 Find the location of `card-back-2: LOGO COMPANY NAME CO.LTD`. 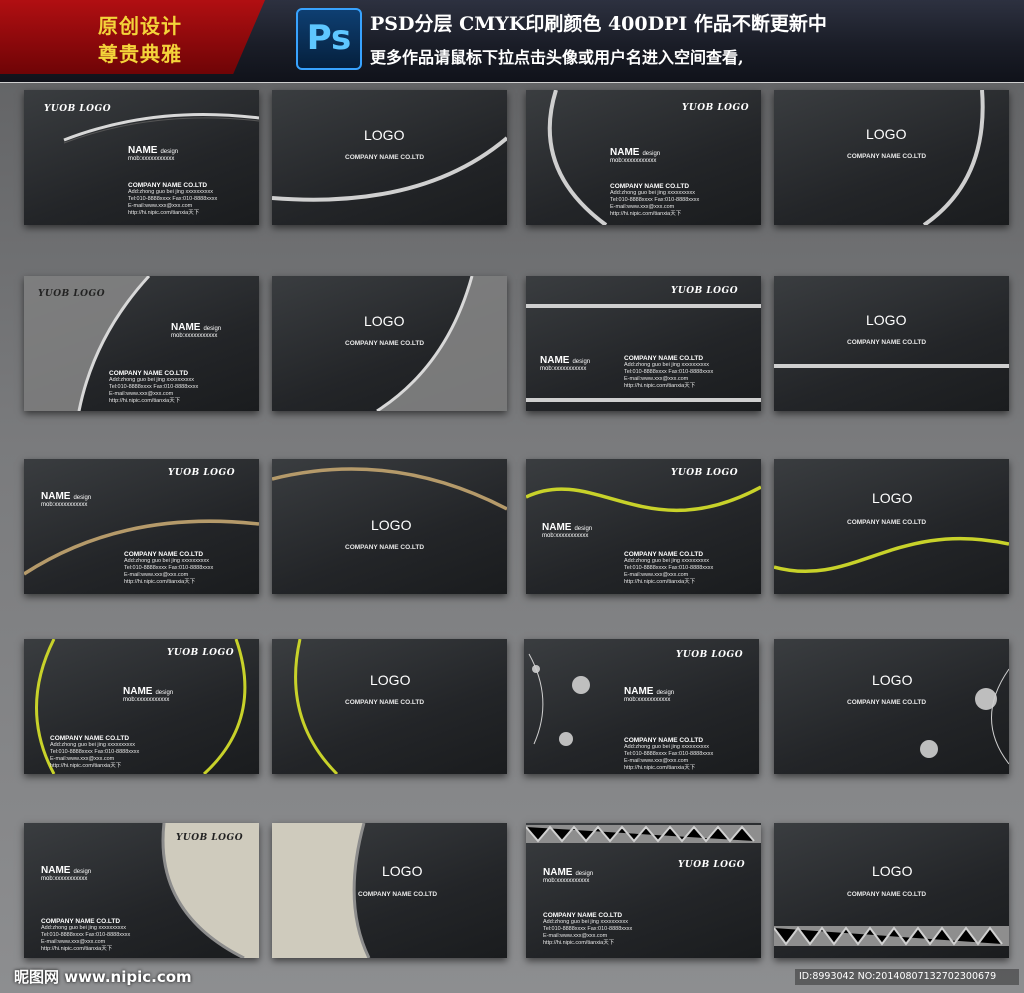

card-back-2: LOGO COMPANY NAME CO.LTD is located at coordinates (891, 157).